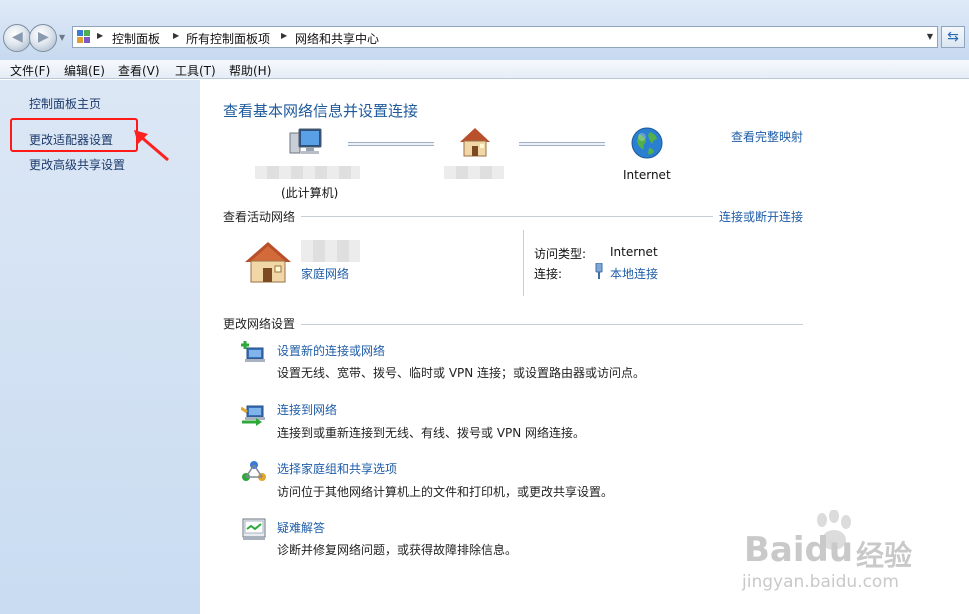 This screenshot has width=969, height=614. I want to click on access-type-label: 访问类型:, so click(560, 254).